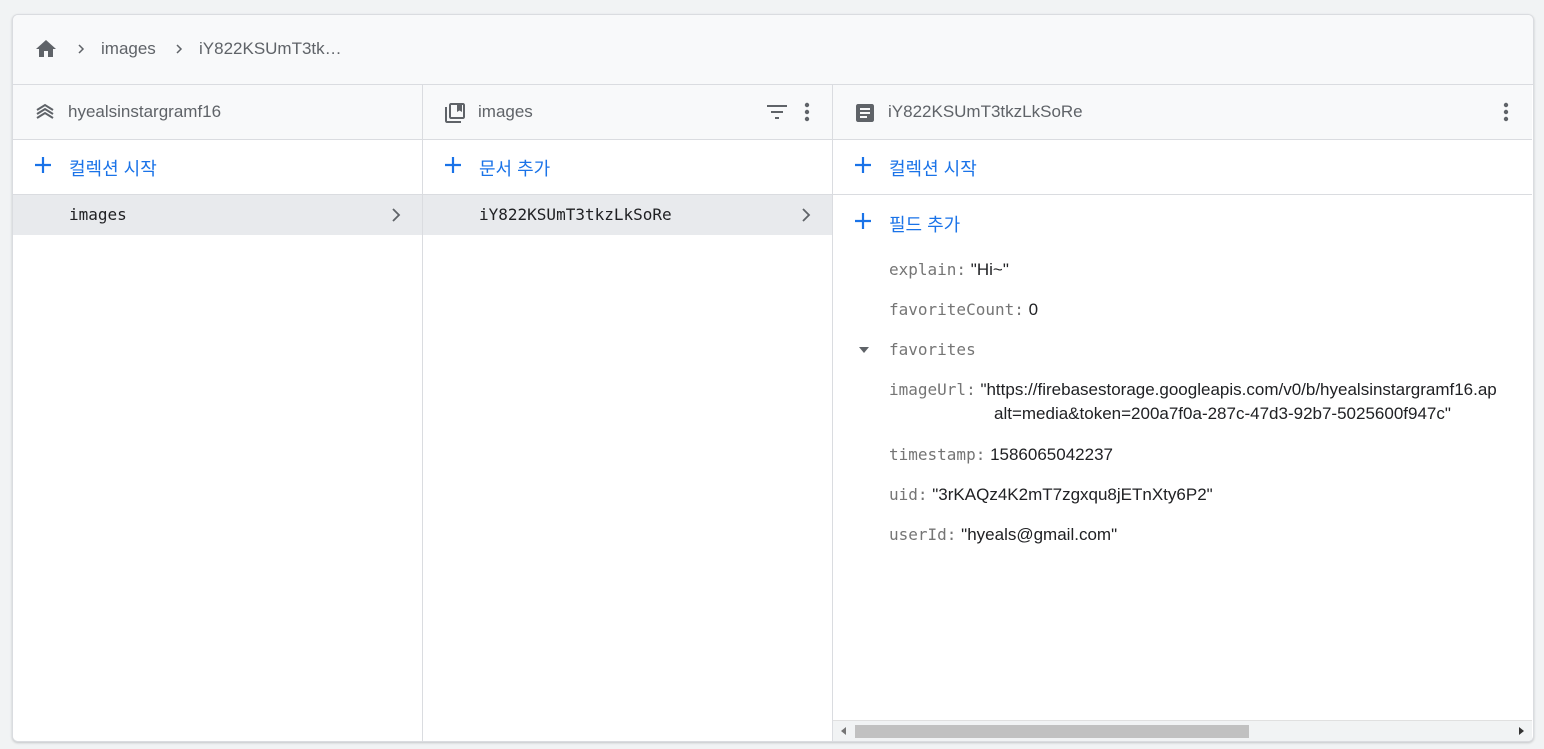 The height and width of the screenshot is (749, 1544). Describe the element at coordinates (1039, 534) in the screenshot. I see `field-value: "hyeals@gmail.com"` at that location.